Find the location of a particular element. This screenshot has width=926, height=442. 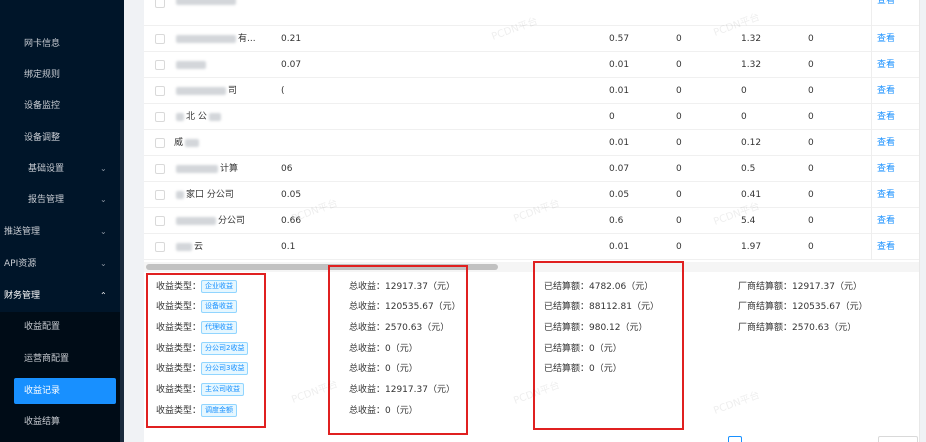

action-column-divider is located at coordinates (895, 130).